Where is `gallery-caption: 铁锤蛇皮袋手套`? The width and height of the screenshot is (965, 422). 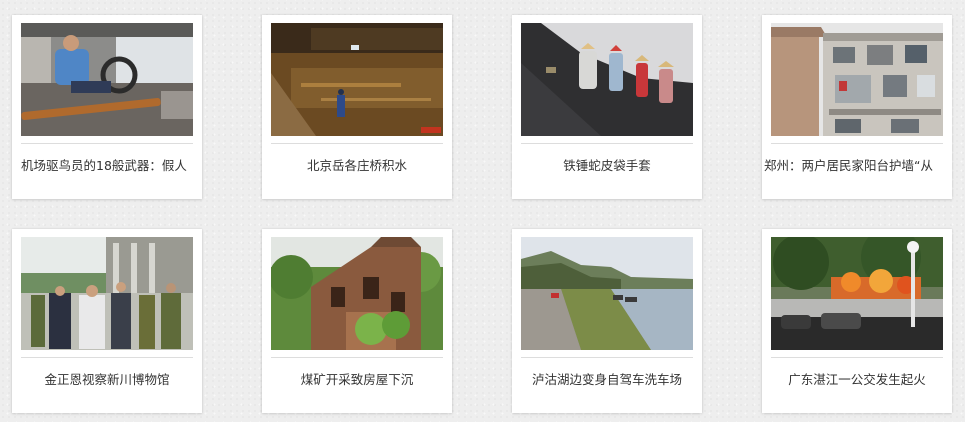
gallery-caption: 铁锤蛇皮袋手套 is located at coordinates (607, 166).